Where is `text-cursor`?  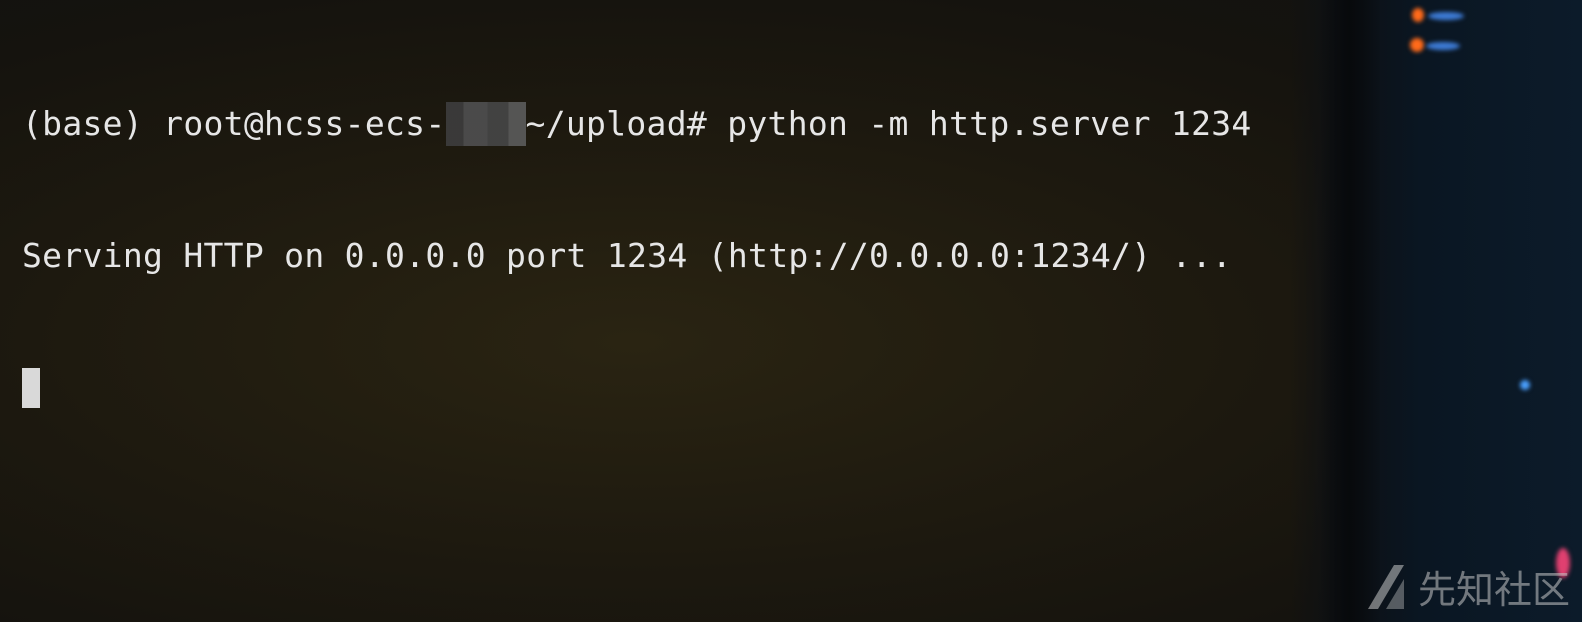 text-cursor is located at coordinates (31, 388).